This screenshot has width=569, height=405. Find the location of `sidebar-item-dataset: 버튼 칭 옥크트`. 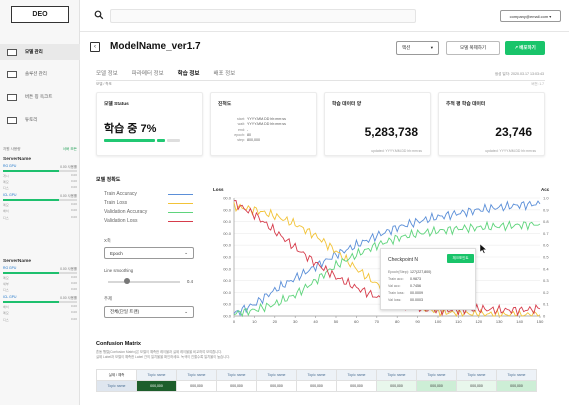

sidebar-item-dataset: 버튼 칭 옥크트 is located at coordinates (40, 97).